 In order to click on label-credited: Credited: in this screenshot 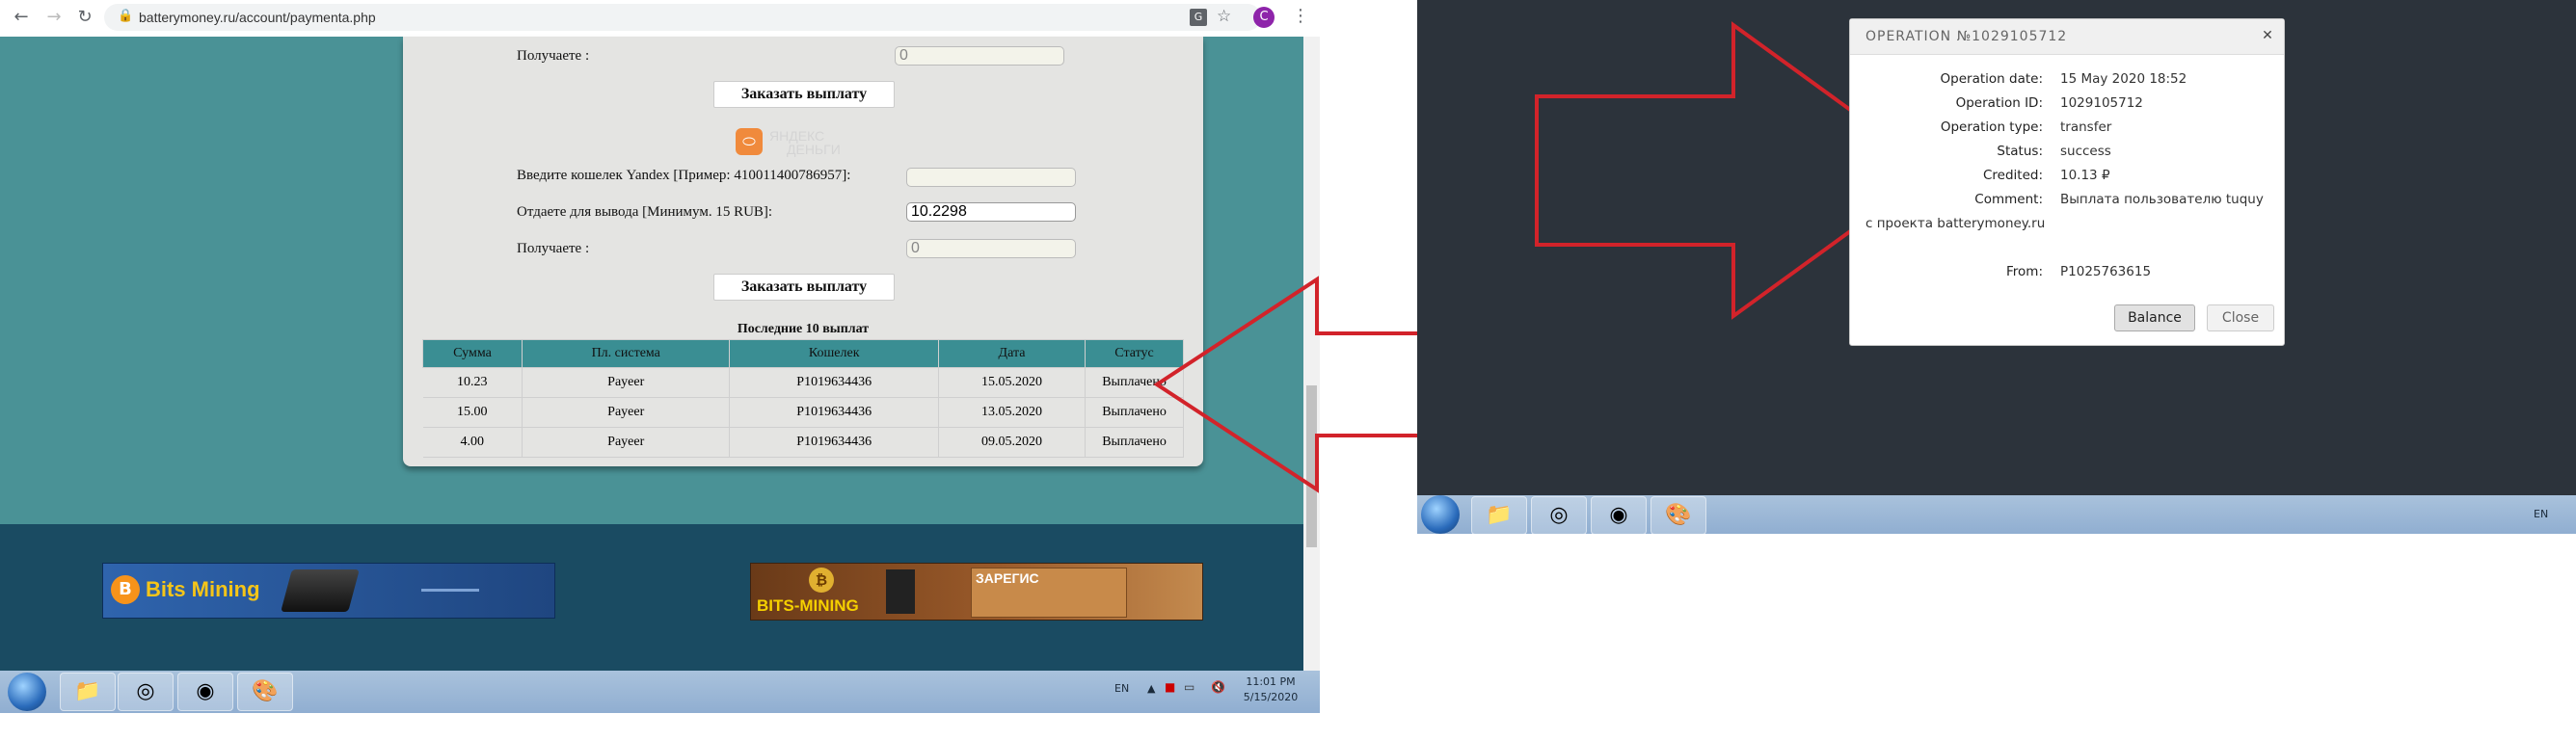, I will do `click(2012, 175)`.